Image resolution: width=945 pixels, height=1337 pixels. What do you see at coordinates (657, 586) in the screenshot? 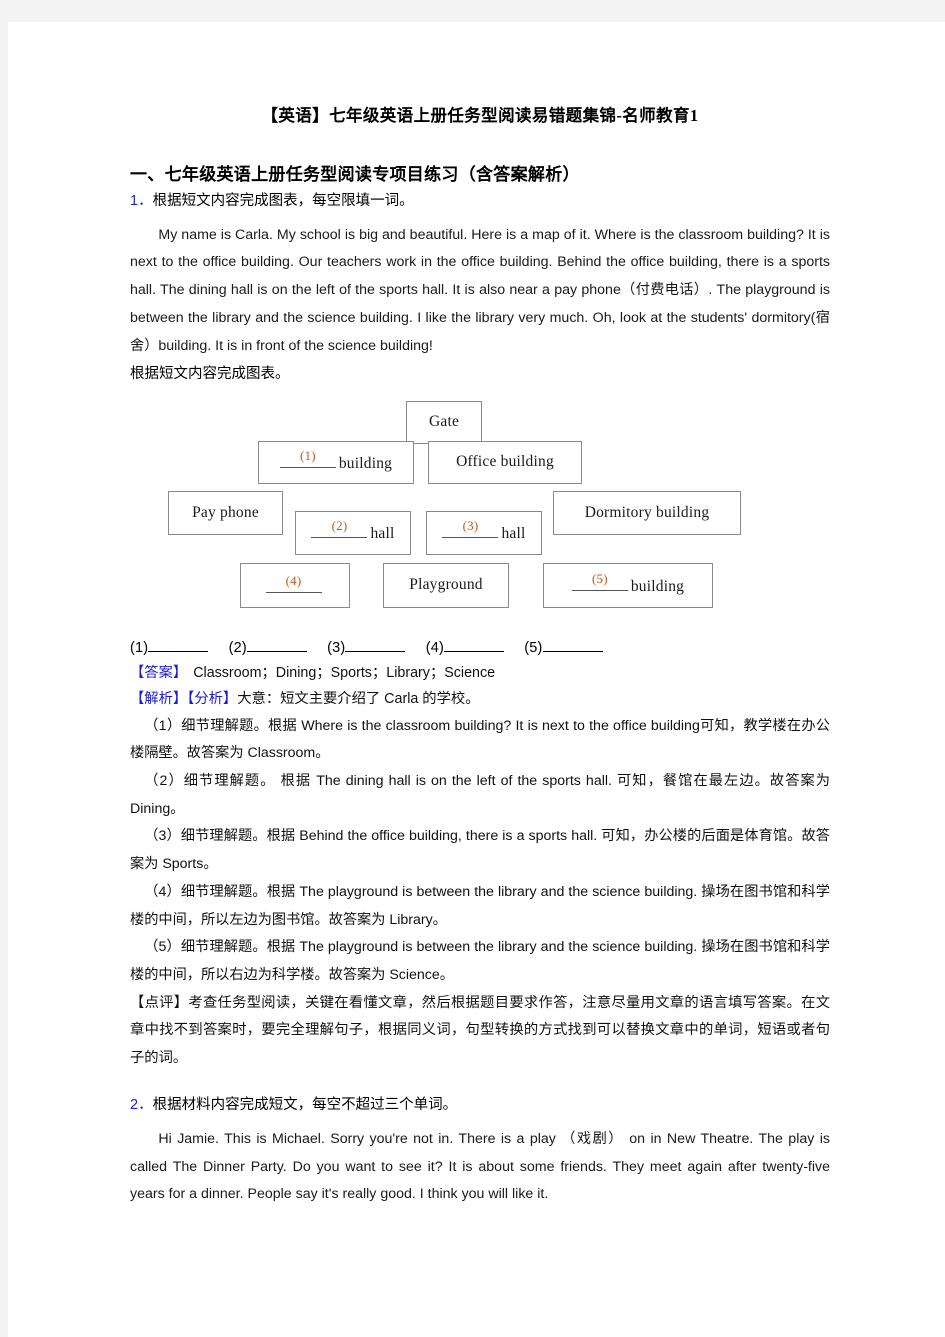
I see `diagram-blank-5-label: building` at bounding box center [657, 586].